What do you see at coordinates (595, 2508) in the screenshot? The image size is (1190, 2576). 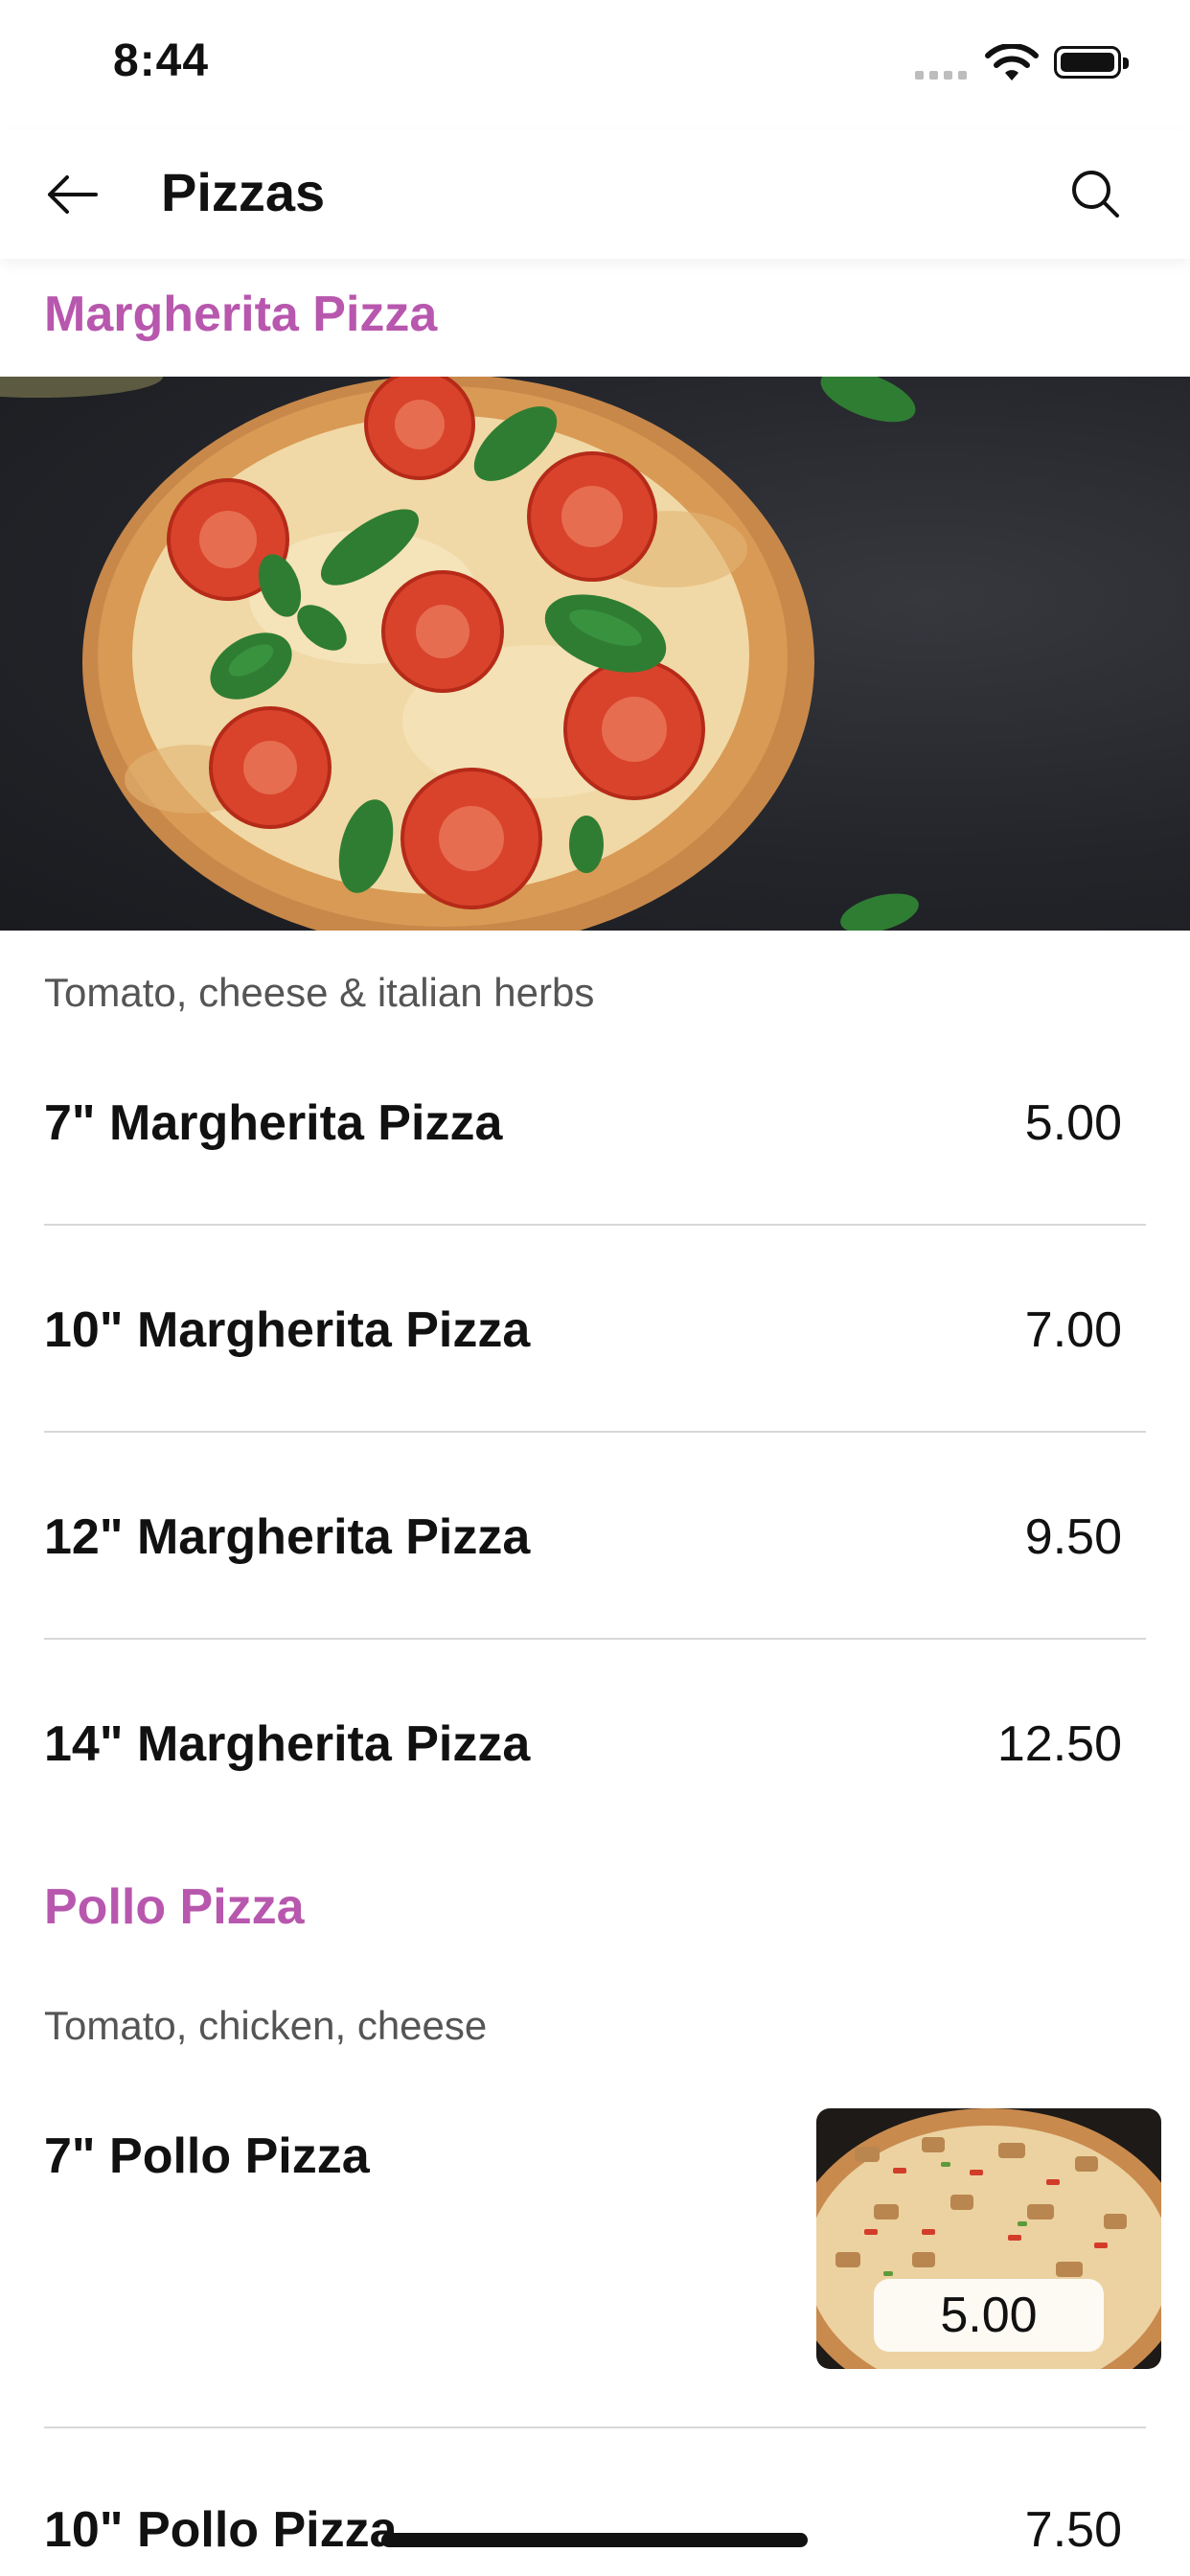 I see `menu-item-row: 10" Pollo Pizza 7.50` at bounding box center [595, 2508].